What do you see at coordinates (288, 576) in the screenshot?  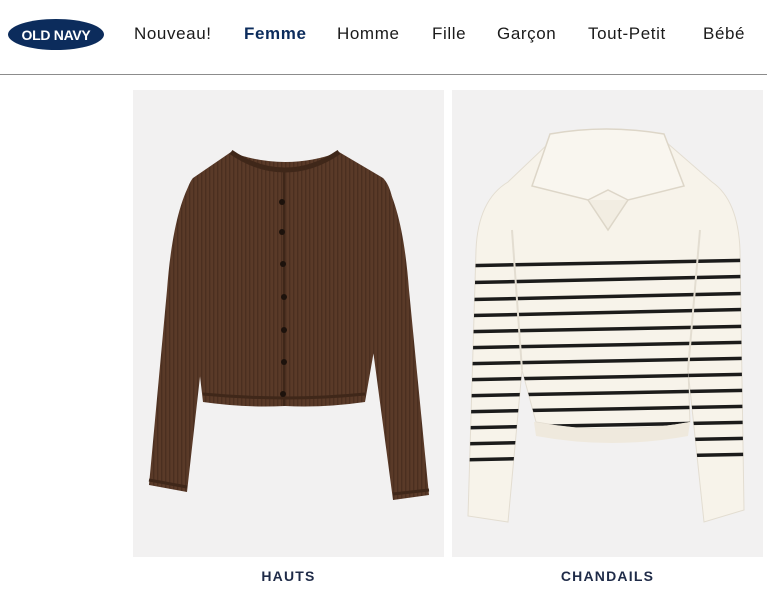 I see `category-label-hauts: HAUTS` at bounding box center [288, 576].